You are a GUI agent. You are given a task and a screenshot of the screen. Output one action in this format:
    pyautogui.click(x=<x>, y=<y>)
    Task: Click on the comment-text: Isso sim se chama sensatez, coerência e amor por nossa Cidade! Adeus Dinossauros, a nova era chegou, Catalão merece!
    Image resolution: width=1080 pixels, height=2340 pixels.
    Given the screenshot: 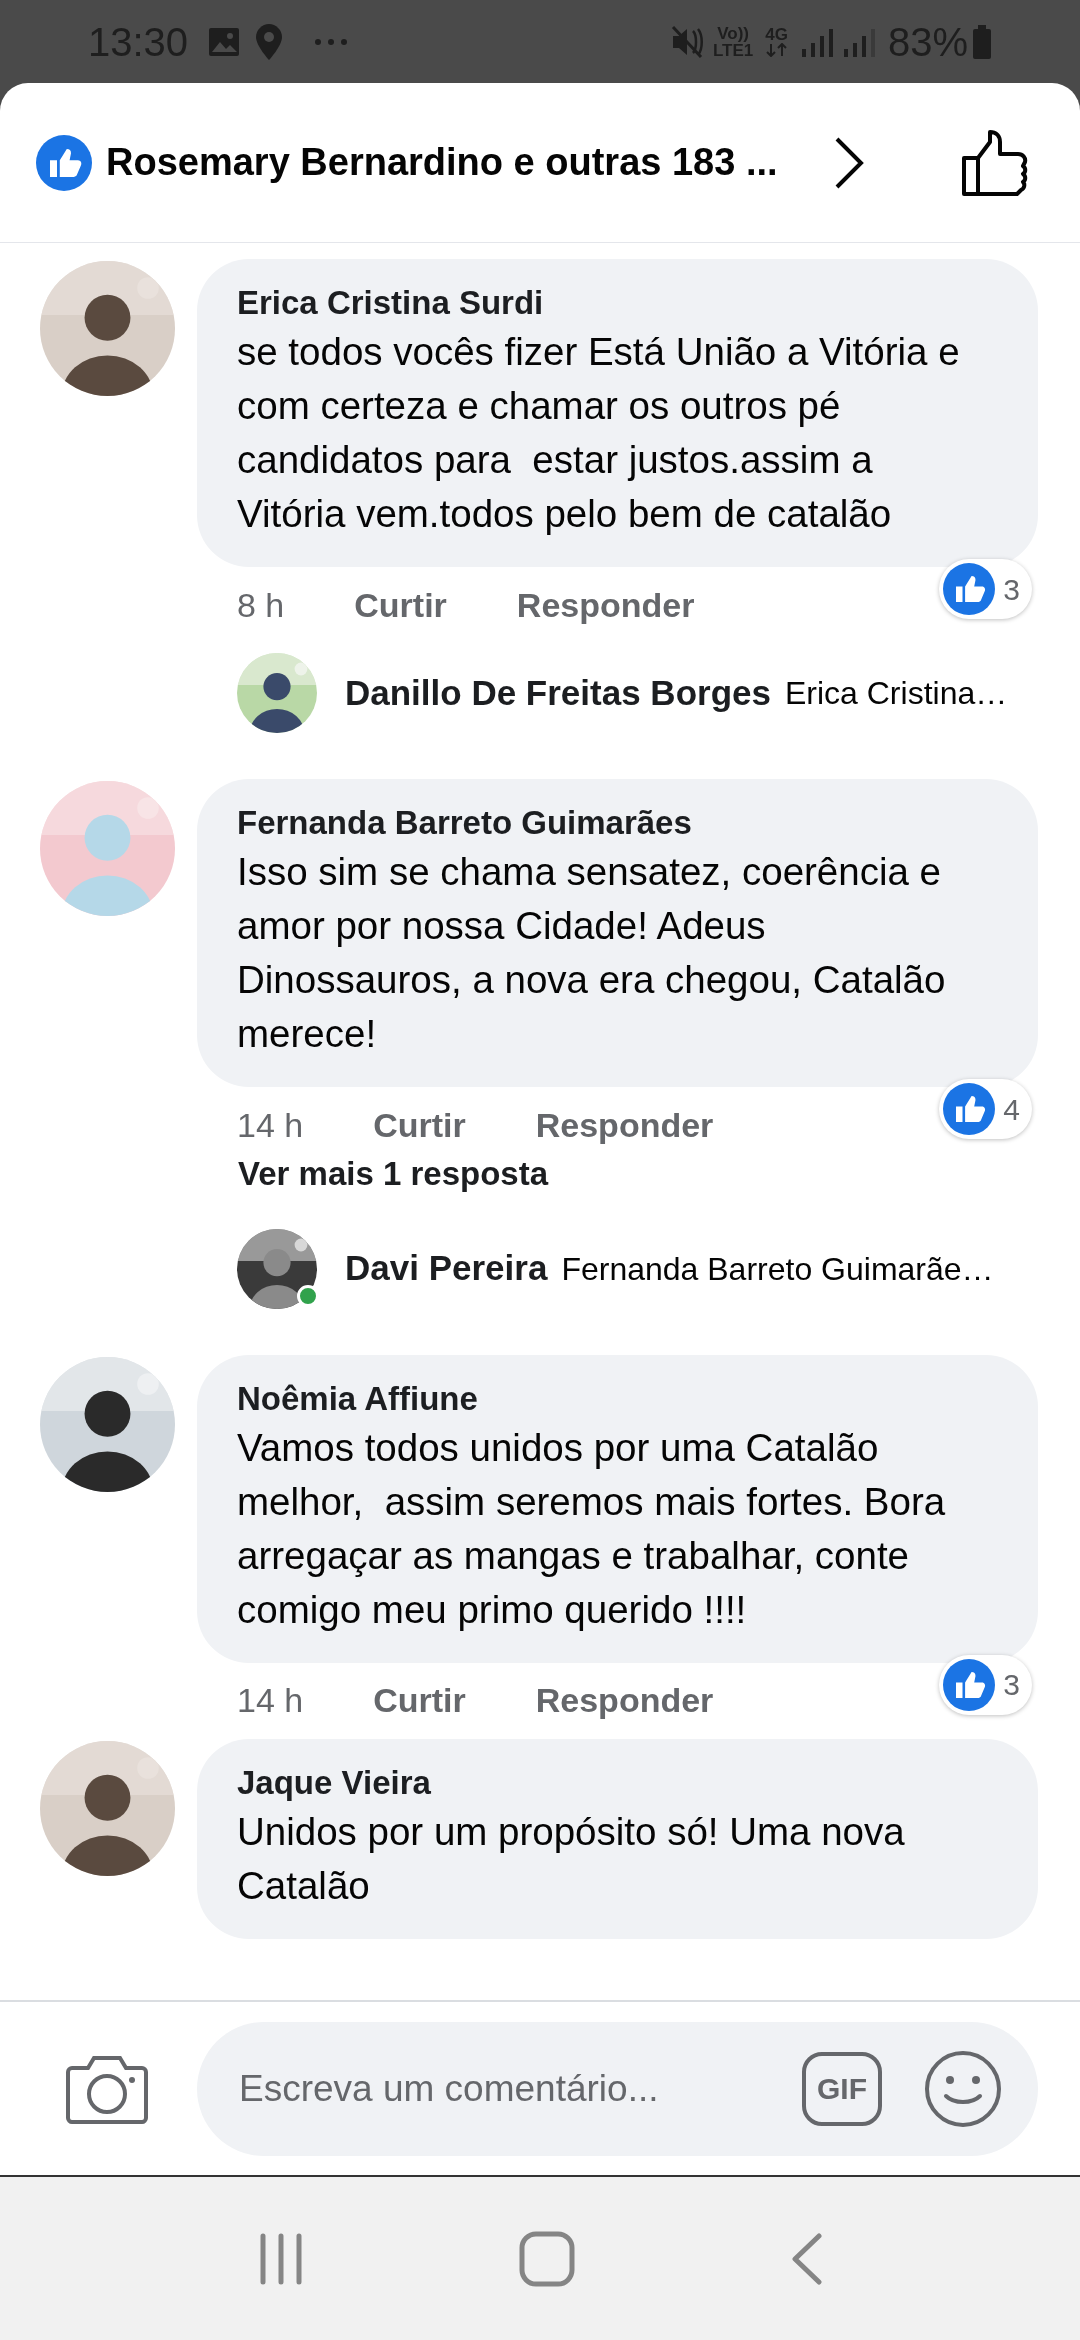 What is the action you would take?
    pyautogui.click(x=592, y=953)
    